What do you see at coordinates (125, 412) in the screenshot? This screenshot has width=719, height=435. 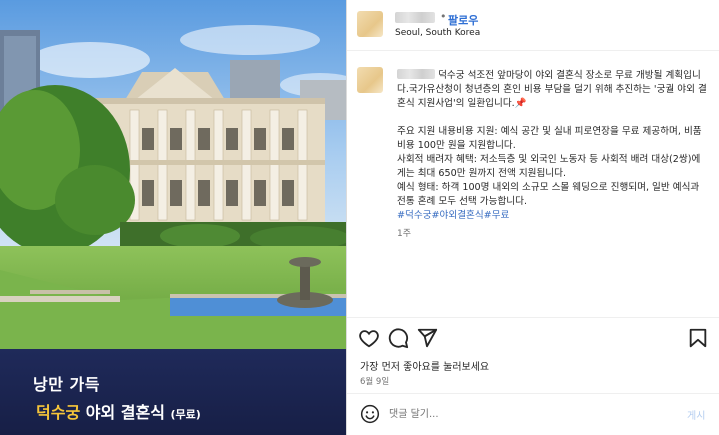 I see `caption-rest: 야외 결혼식` at bounding box center [125, 412].